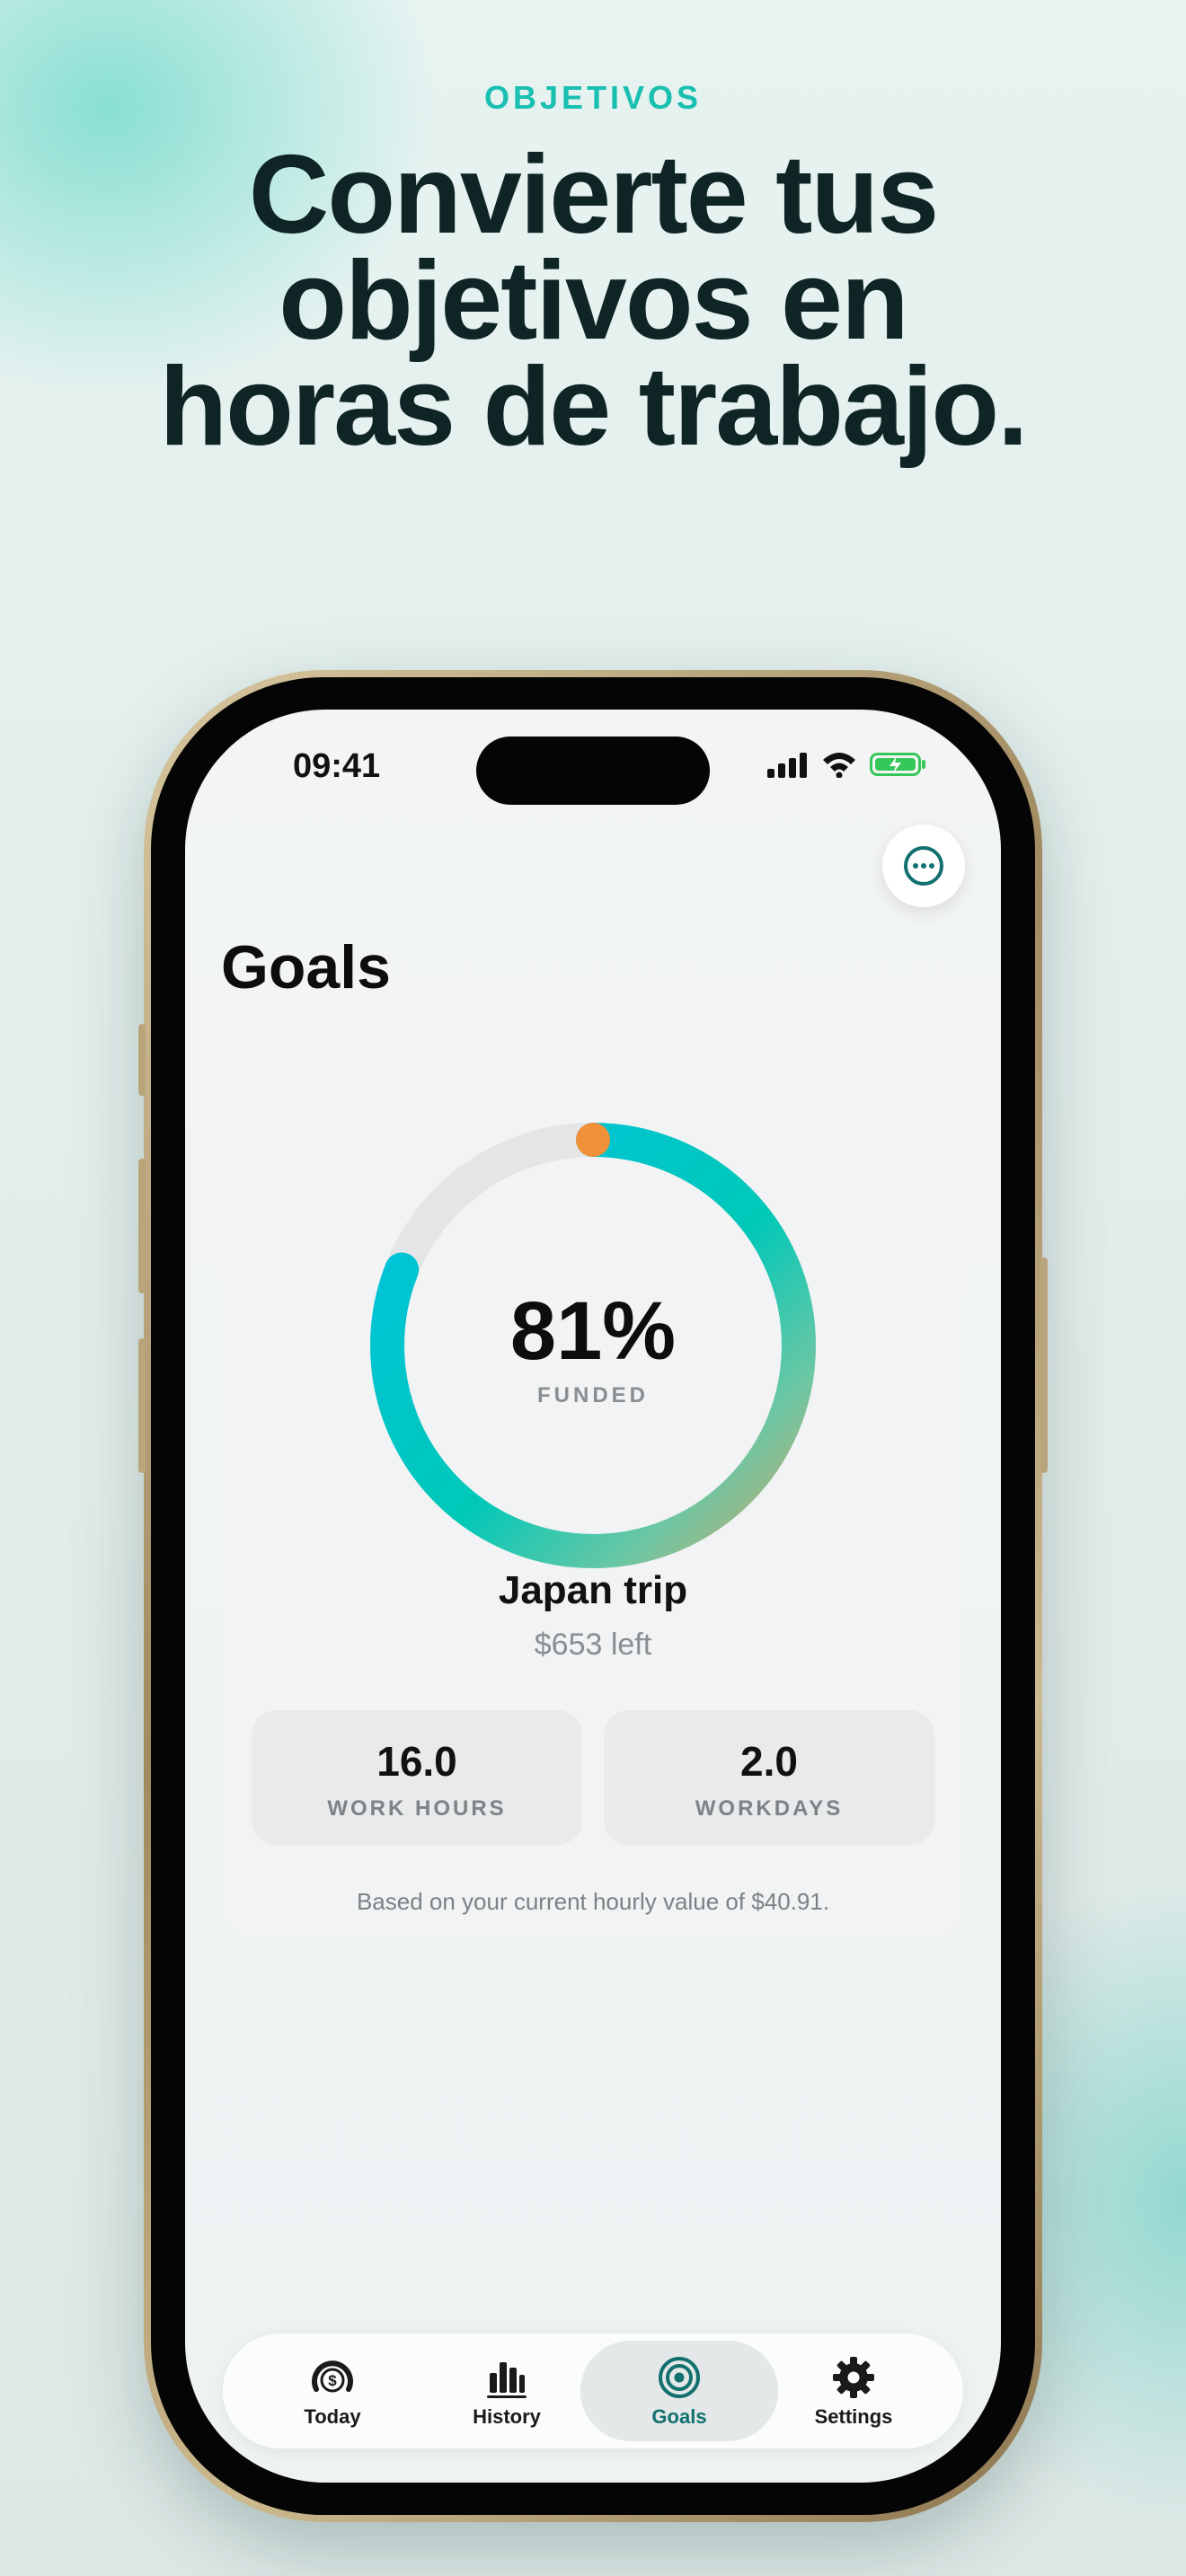 This screenshot has height=2576, width=1186. I want to click on tab-bar: $ Today History Goals Settings, so click(593, 2390).